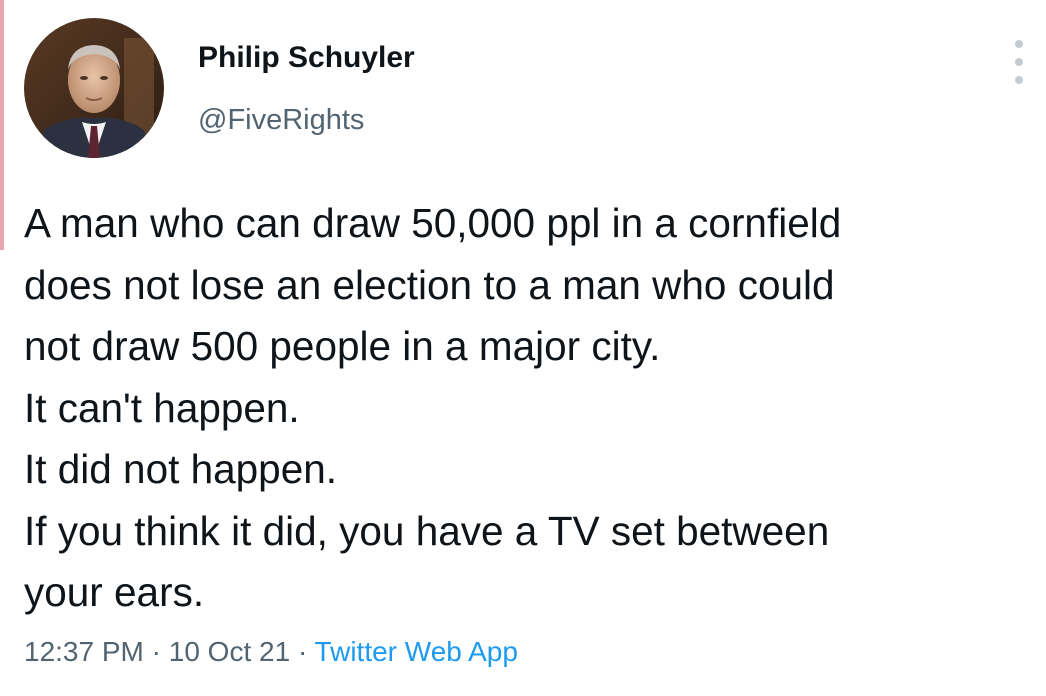 The height and width of the screenshot is (696, 1046). I want to click on author-name: Philip Schuyler, so click(306, 58).